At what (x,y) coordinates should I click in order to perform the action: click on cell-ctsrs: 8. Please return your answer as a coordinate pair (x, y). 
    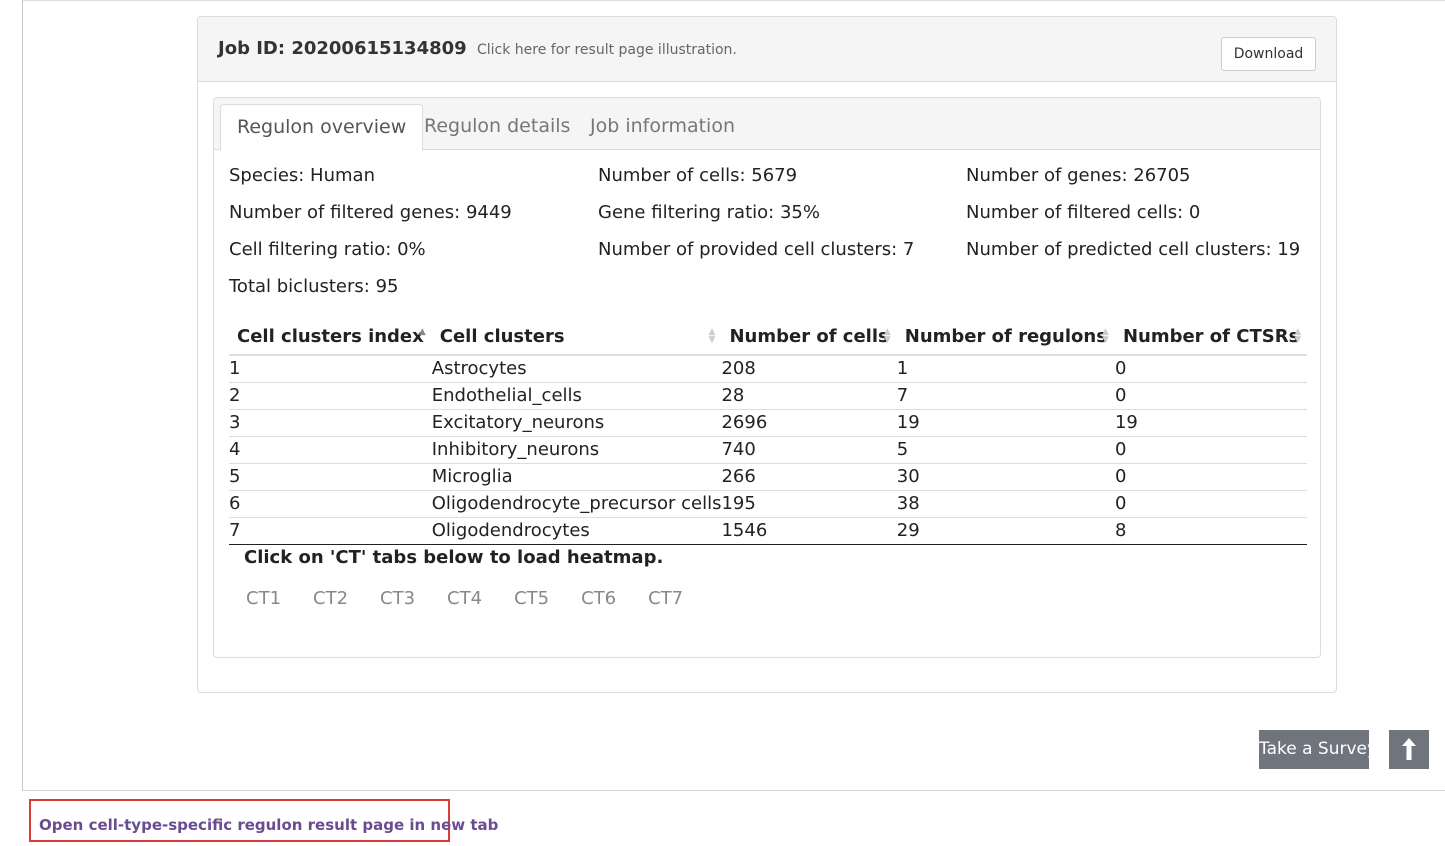
    Looking at the image, I should click on (1211, 531).